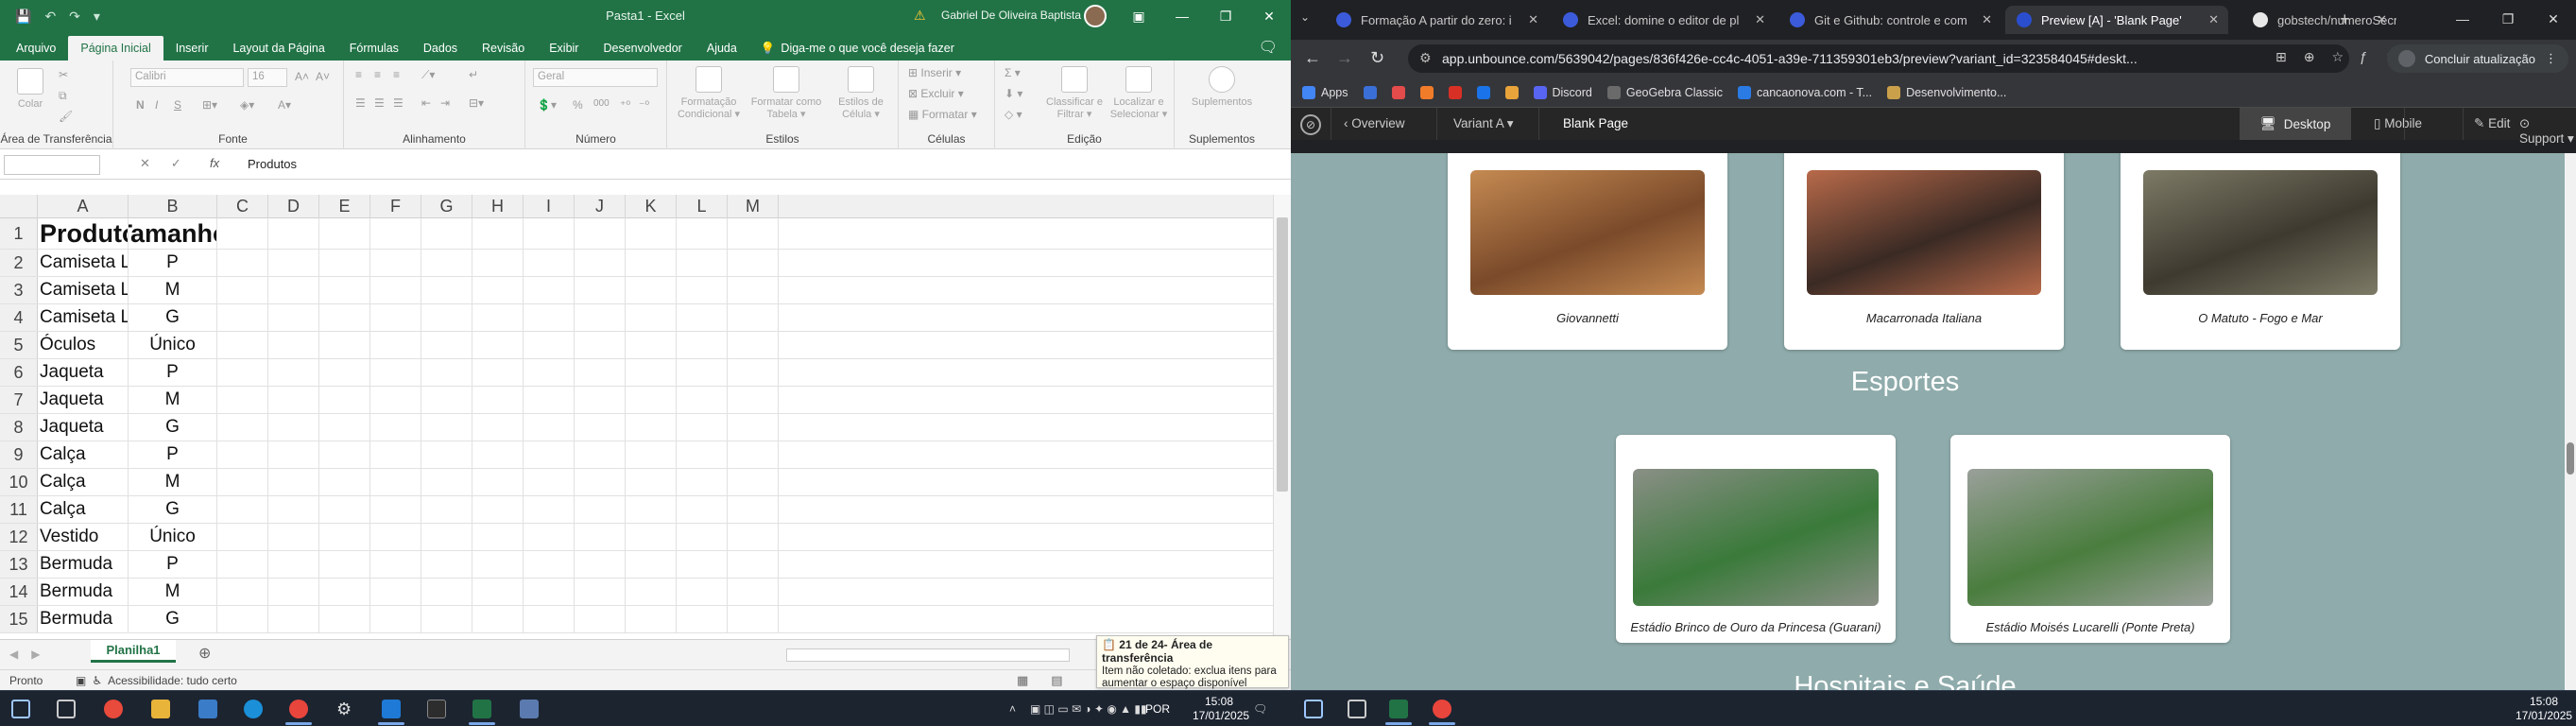  I want to click on minimize-icon: —, so click(2462, 19).